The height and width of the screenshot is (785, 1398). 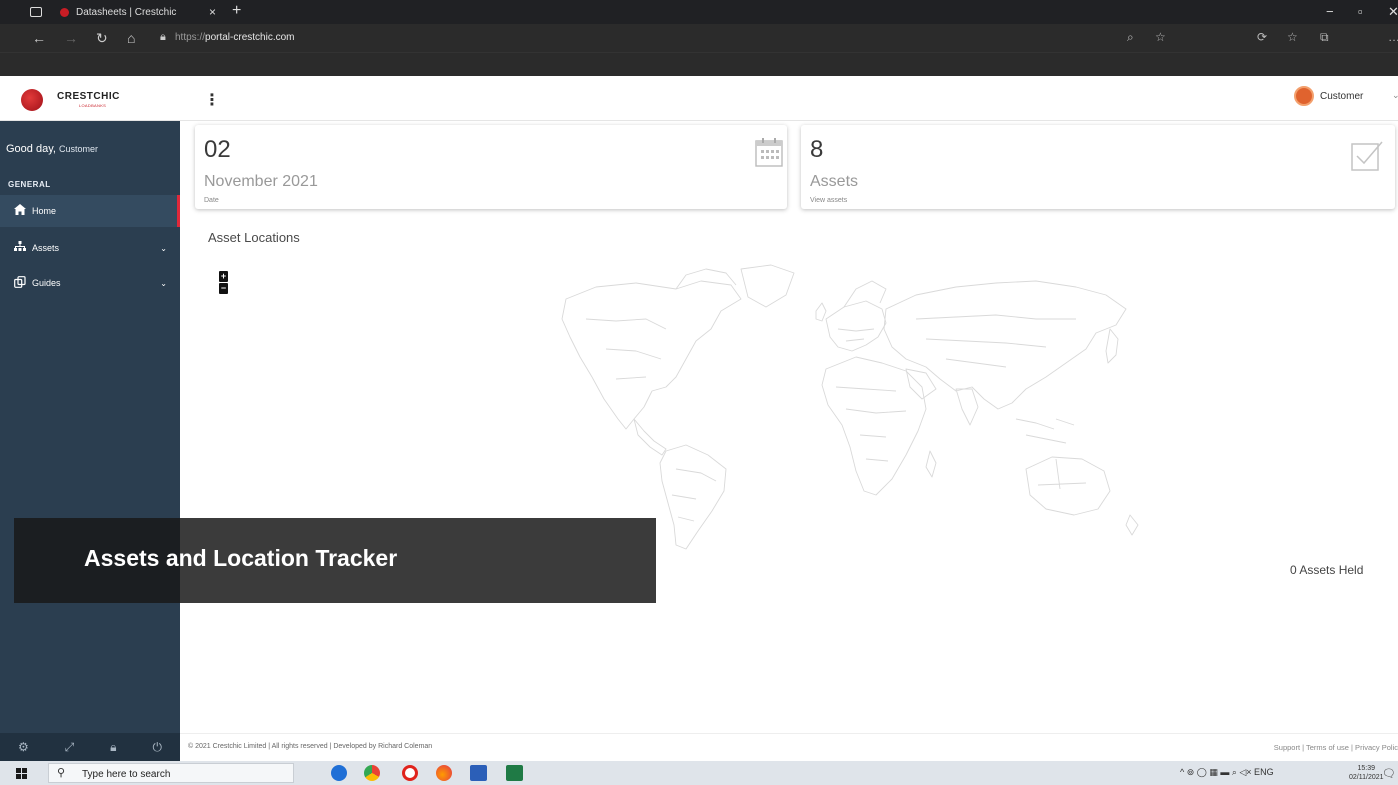 I want to click on edge-icon, so click(x=339, y=773).